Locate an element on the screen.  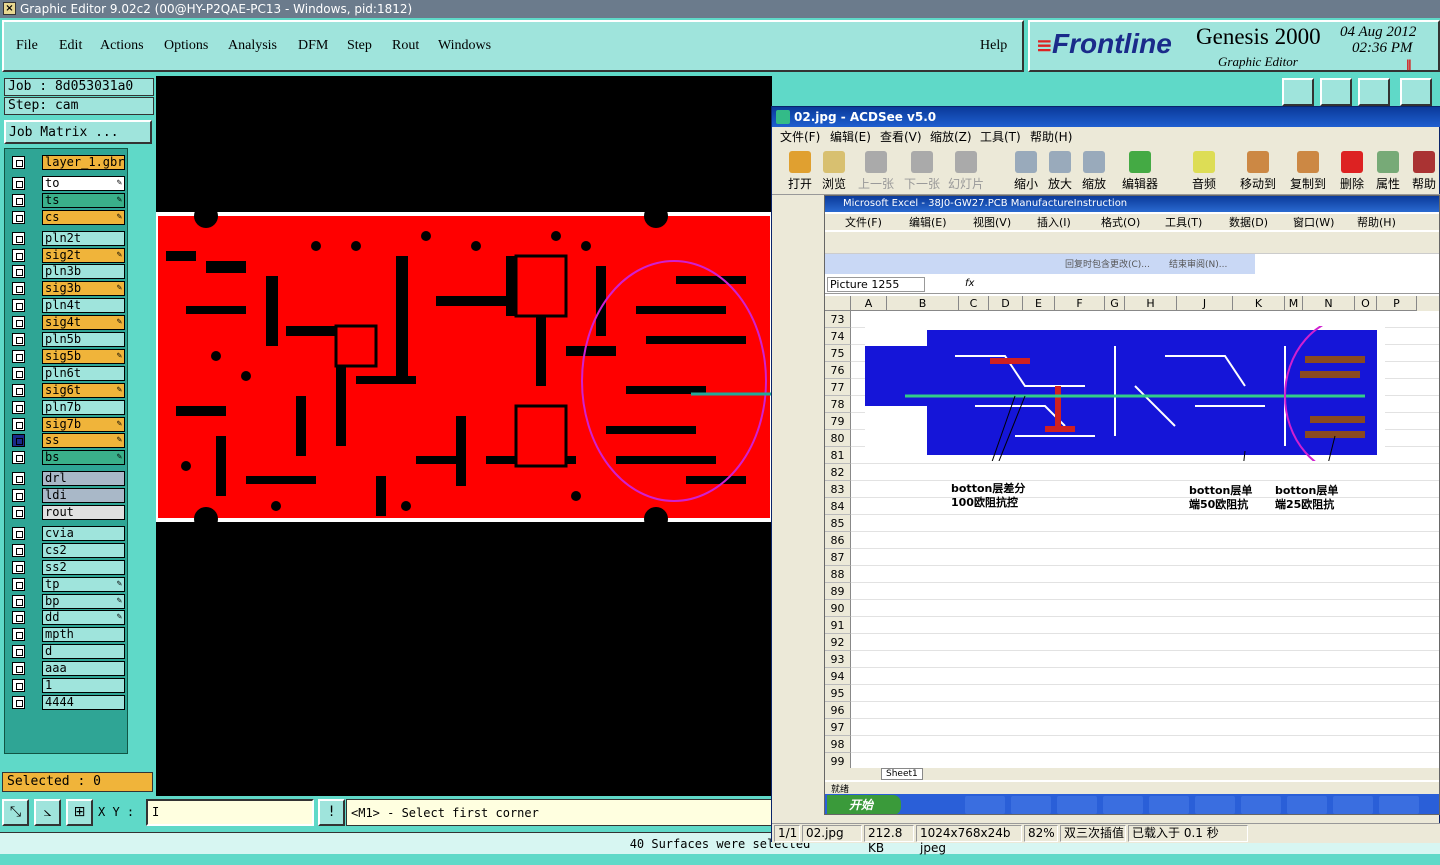
layer-row-layer_1.gbr: layer_1.gbr is located at coordinates (68, 162).